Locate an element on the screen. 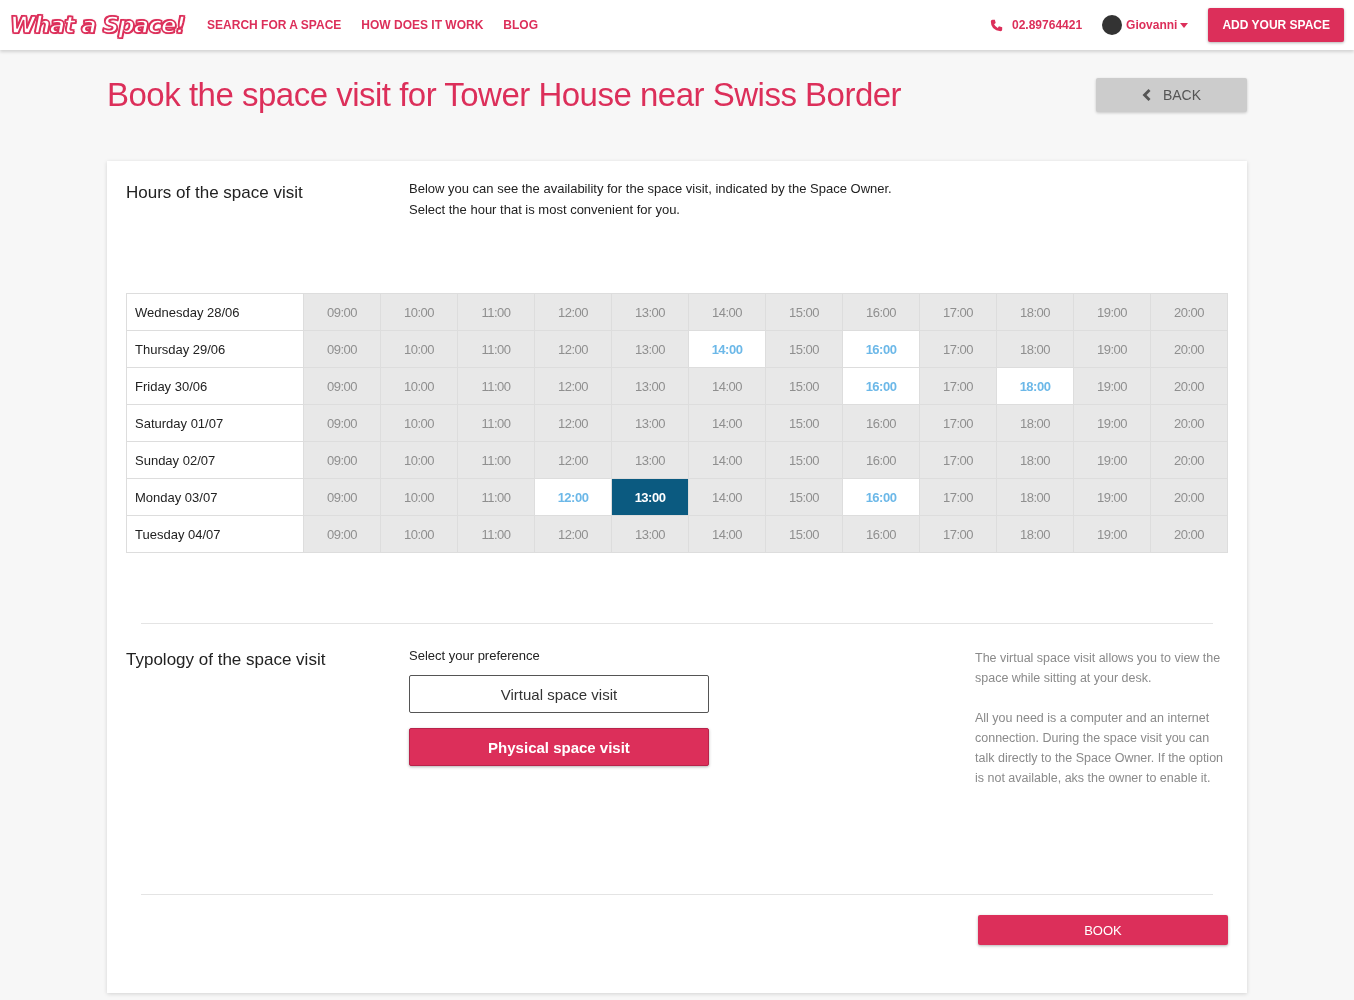 This screenshot has height=1000, width=1354. logo: What a Space! is located at coordinates (98, 25).